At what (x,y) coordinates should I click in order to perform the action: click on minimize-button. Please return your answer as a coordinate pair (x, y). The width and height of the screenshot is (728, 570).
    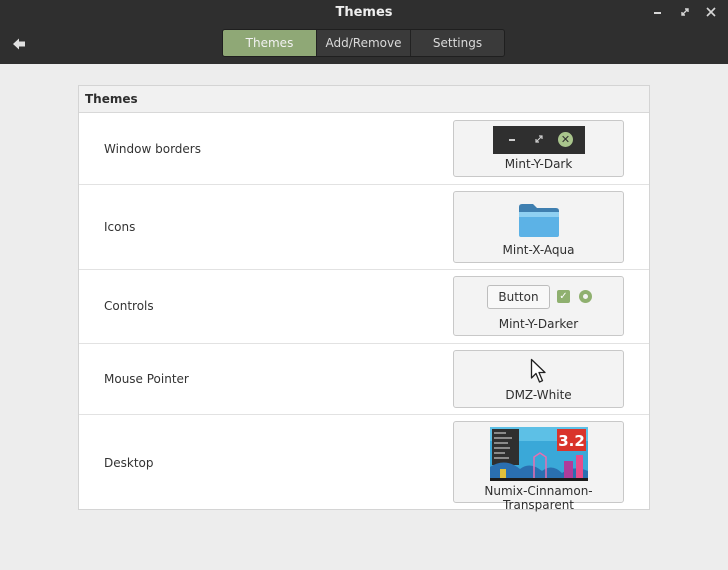
    Looking at the image, I should click on (658, 12).